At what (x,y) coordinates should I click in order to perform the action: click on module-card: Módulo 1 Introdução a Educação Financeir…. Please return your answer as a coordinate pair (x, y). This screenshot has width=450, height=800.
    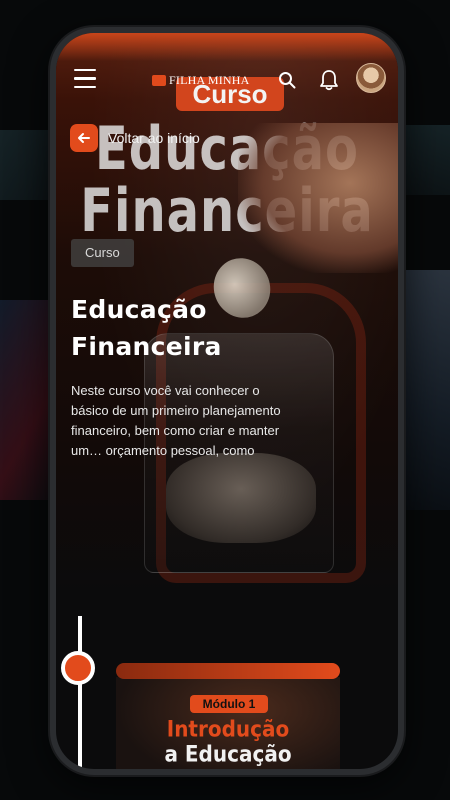
    Looking at the image, I should click on (228, 716).